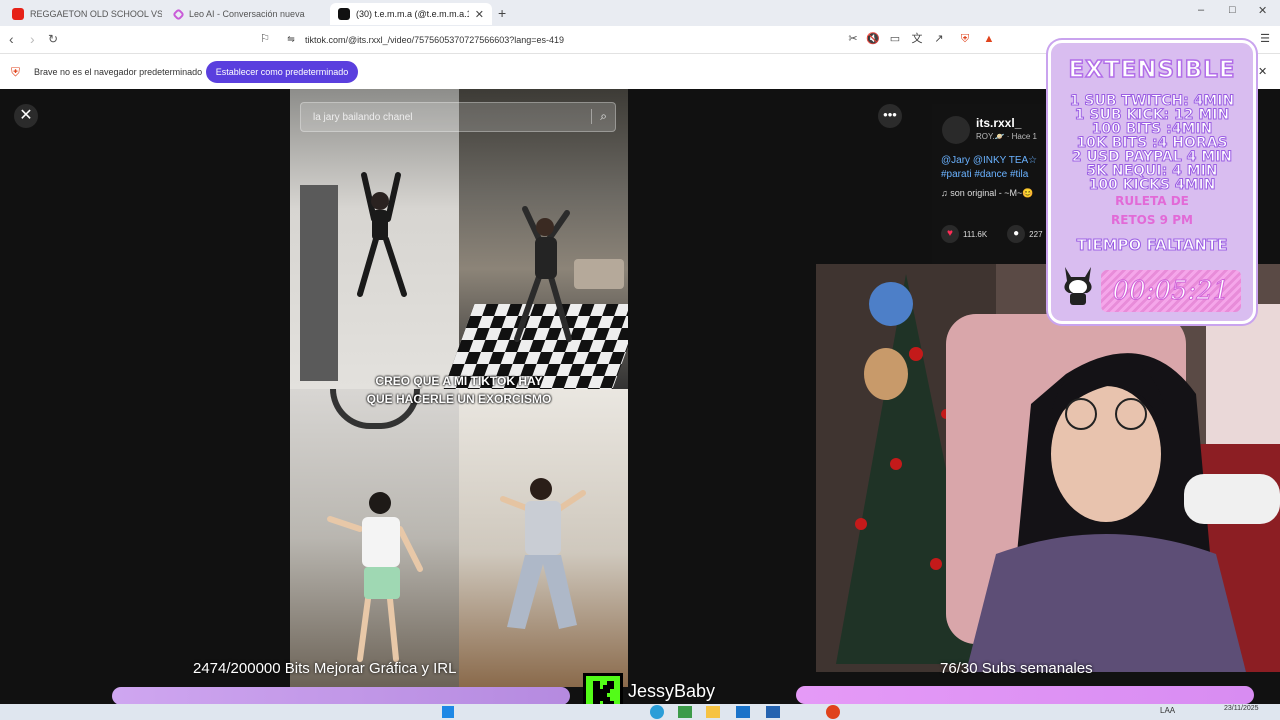 This screenshot has height=720, width=1280. Describe the element at coordinates (975, 234) in the screenshot. I see `like-count: 111.6K` at that location.